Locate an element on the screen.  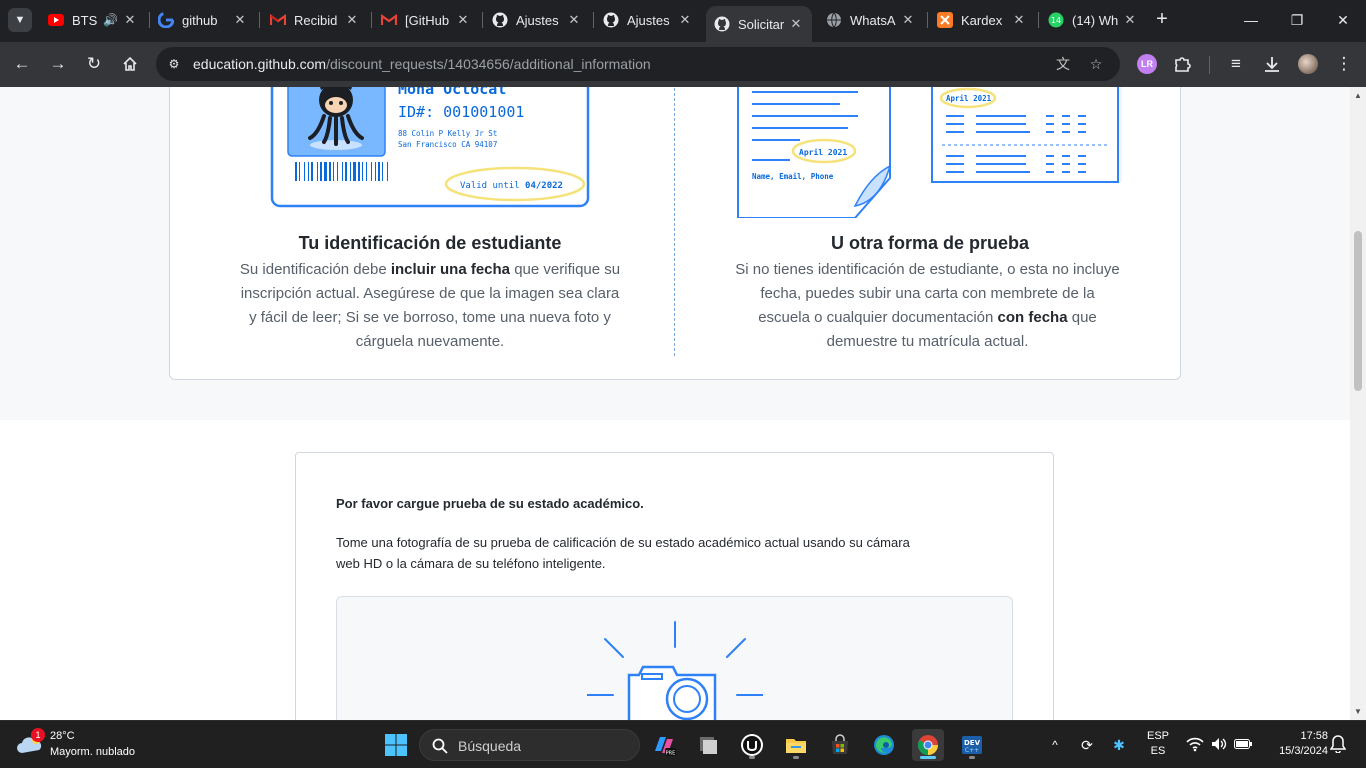
chrome-app is located at coordinates (928, 745).